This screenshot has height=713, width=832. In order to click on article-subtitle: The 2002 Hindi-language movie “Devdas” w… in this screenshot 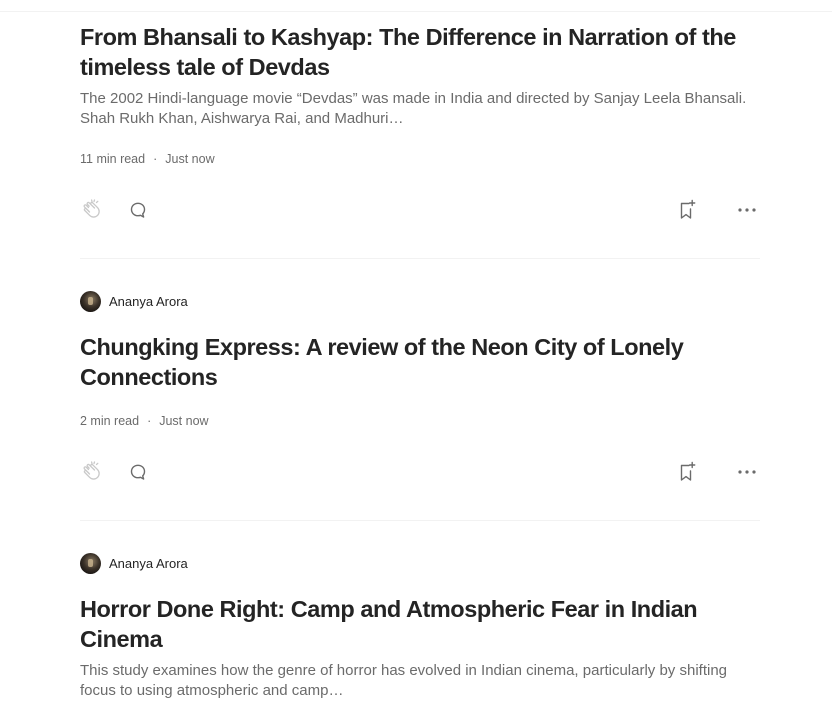, I will do `click(420, 109)`.